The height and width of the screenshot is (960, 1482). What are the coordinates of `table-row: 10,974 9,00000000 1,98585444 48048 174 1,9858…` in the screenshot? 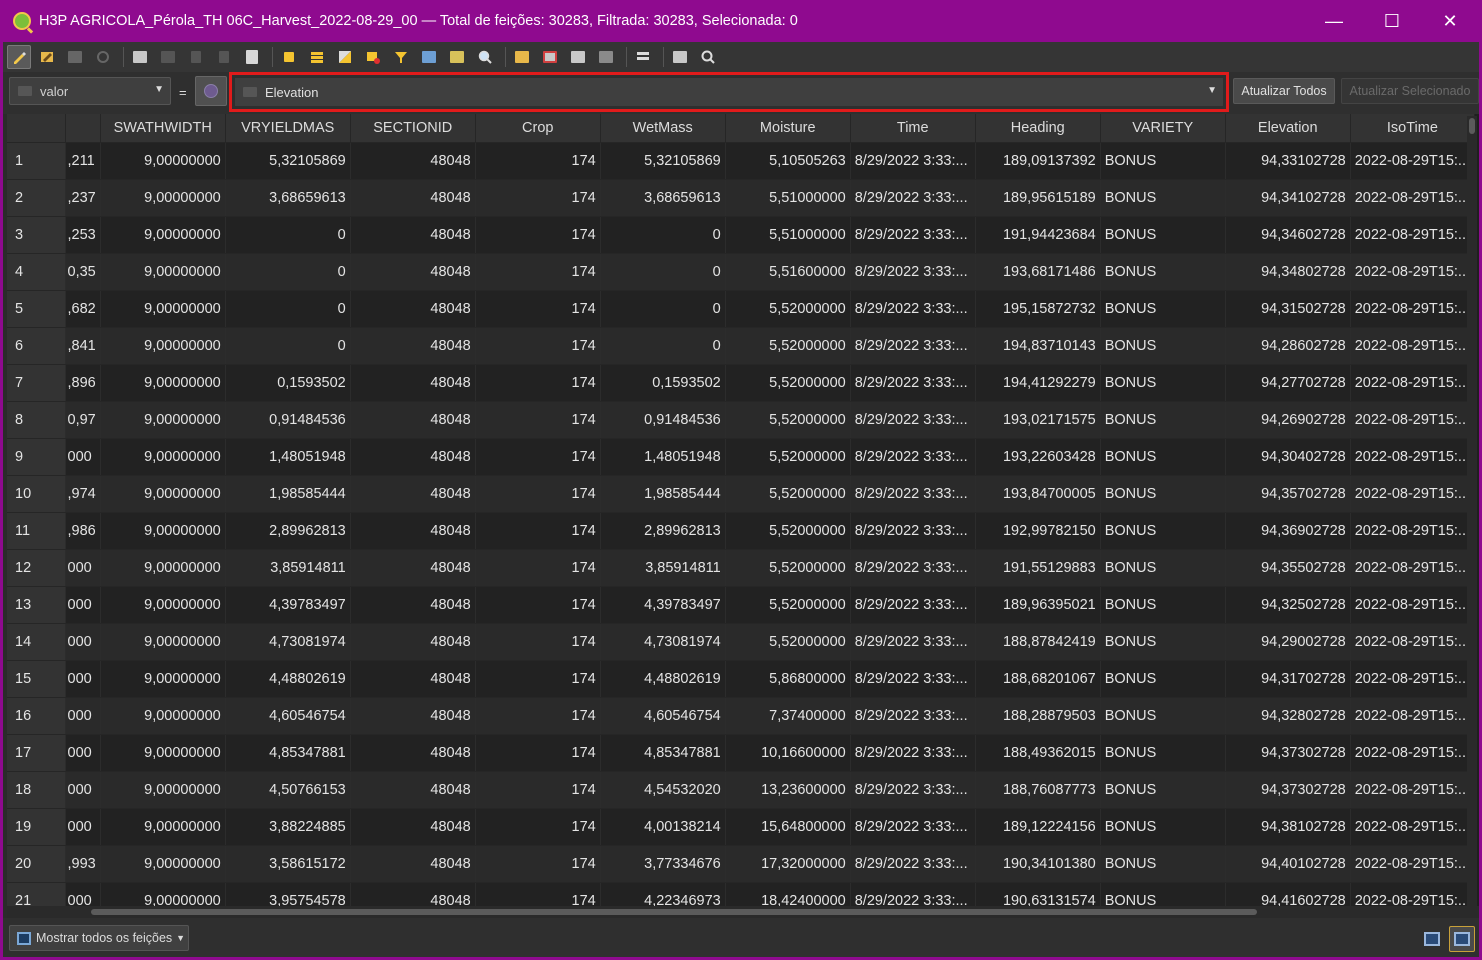 It's located at (741, 494).